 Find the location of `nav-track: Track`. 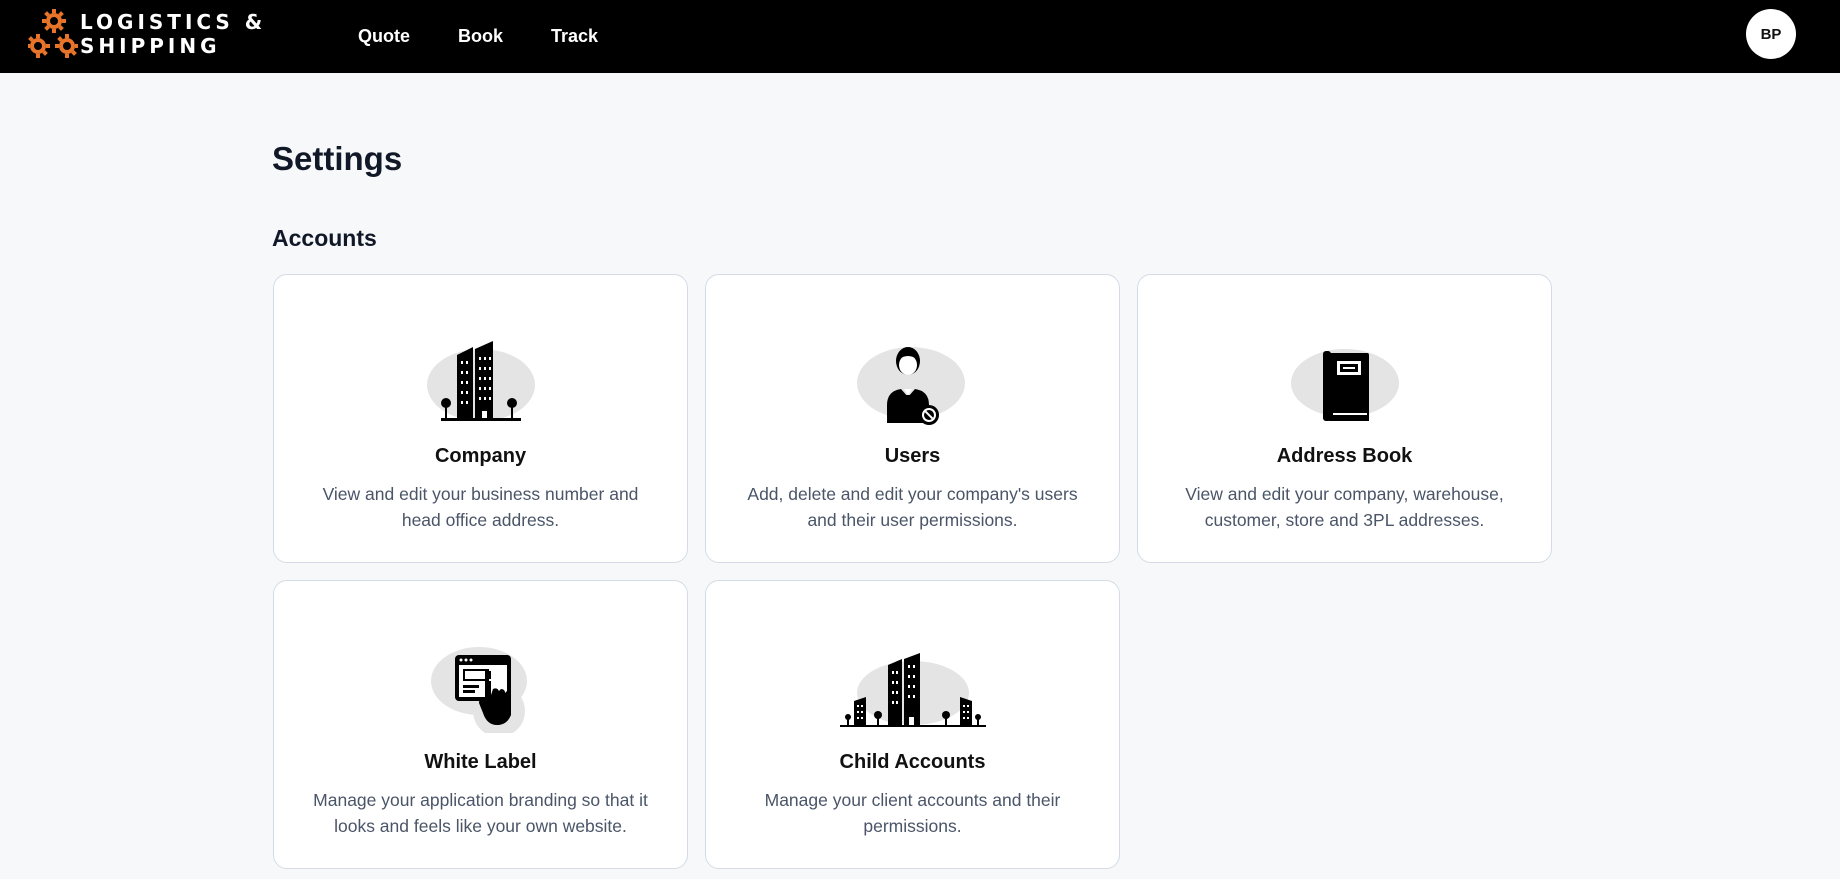

nav-track: Track is located at coordinates (574, 36).